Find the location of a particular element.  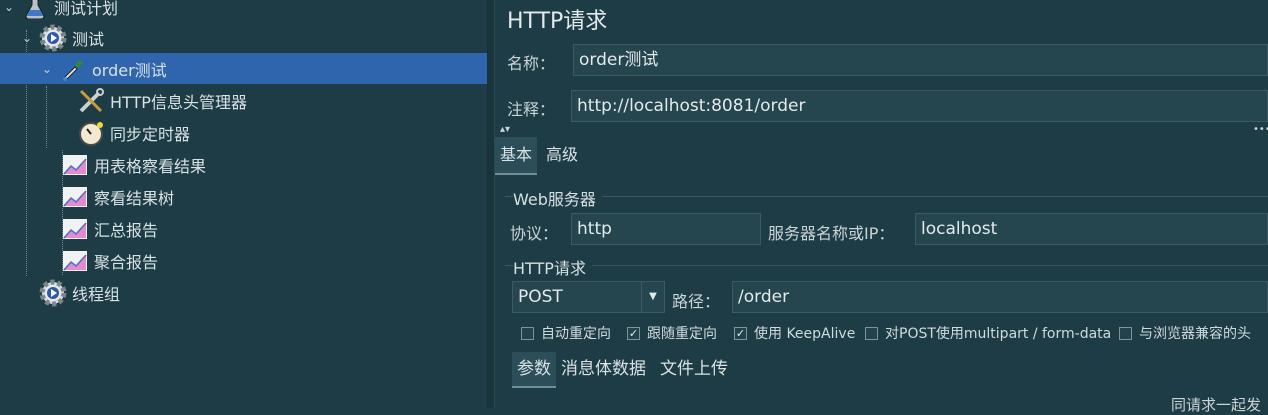

tree-node-label: 测试 is located at coordinates (88, 39).